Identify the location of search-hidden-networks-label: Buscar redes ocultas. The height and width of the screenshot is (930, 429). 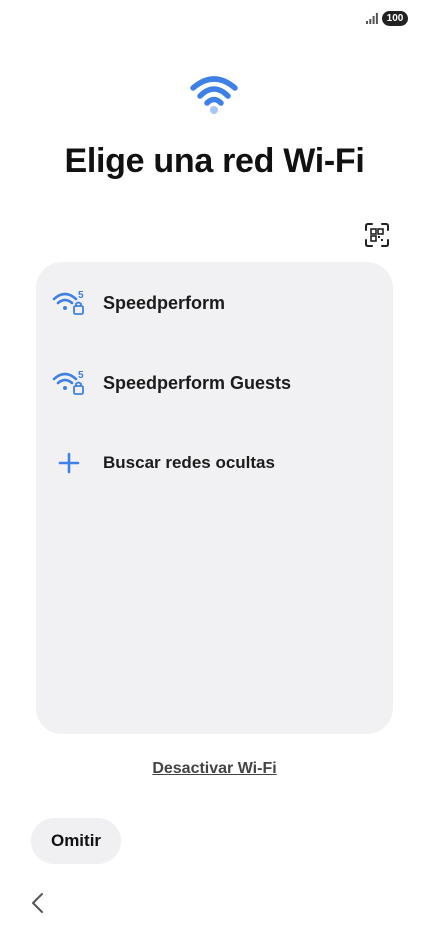
(189, 462).